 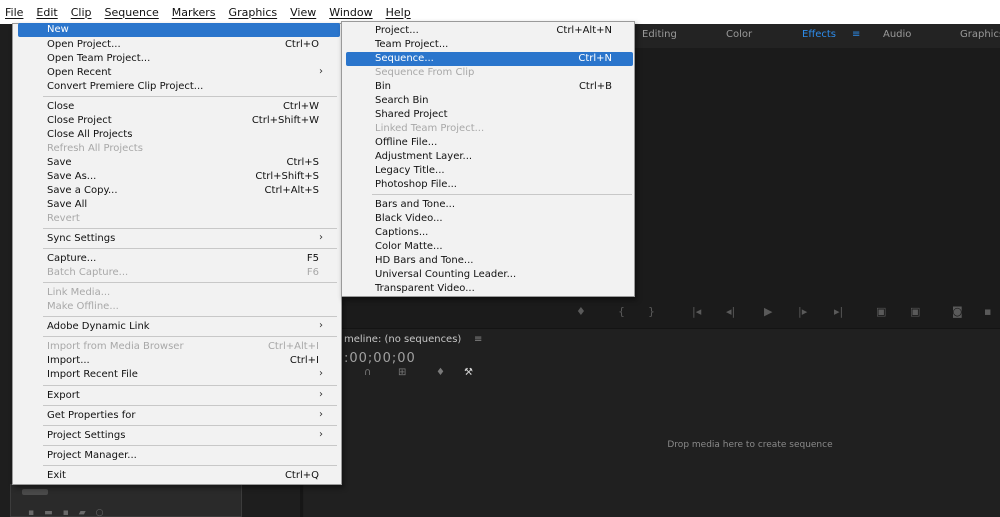 What do you see at coordinates (304, 360) in the screenshot?
I see `menu-item-shortcut: Ctrl+I` at bounding box center [304, 360].